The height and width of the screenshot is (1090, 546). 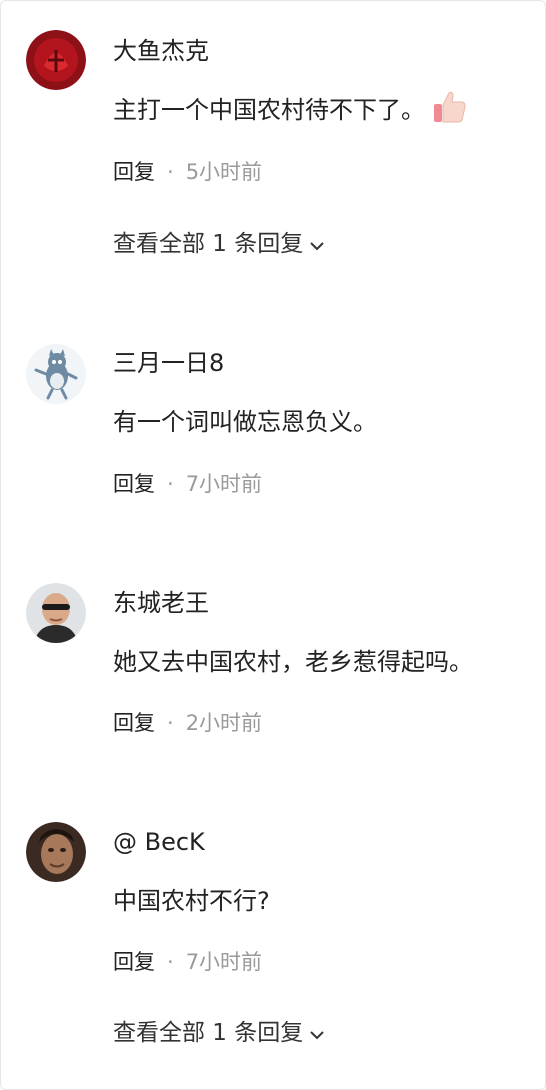 I want to click on comment-text: 她又去中国农村，老乡惹得起吗。, so click(x=293, y=662).